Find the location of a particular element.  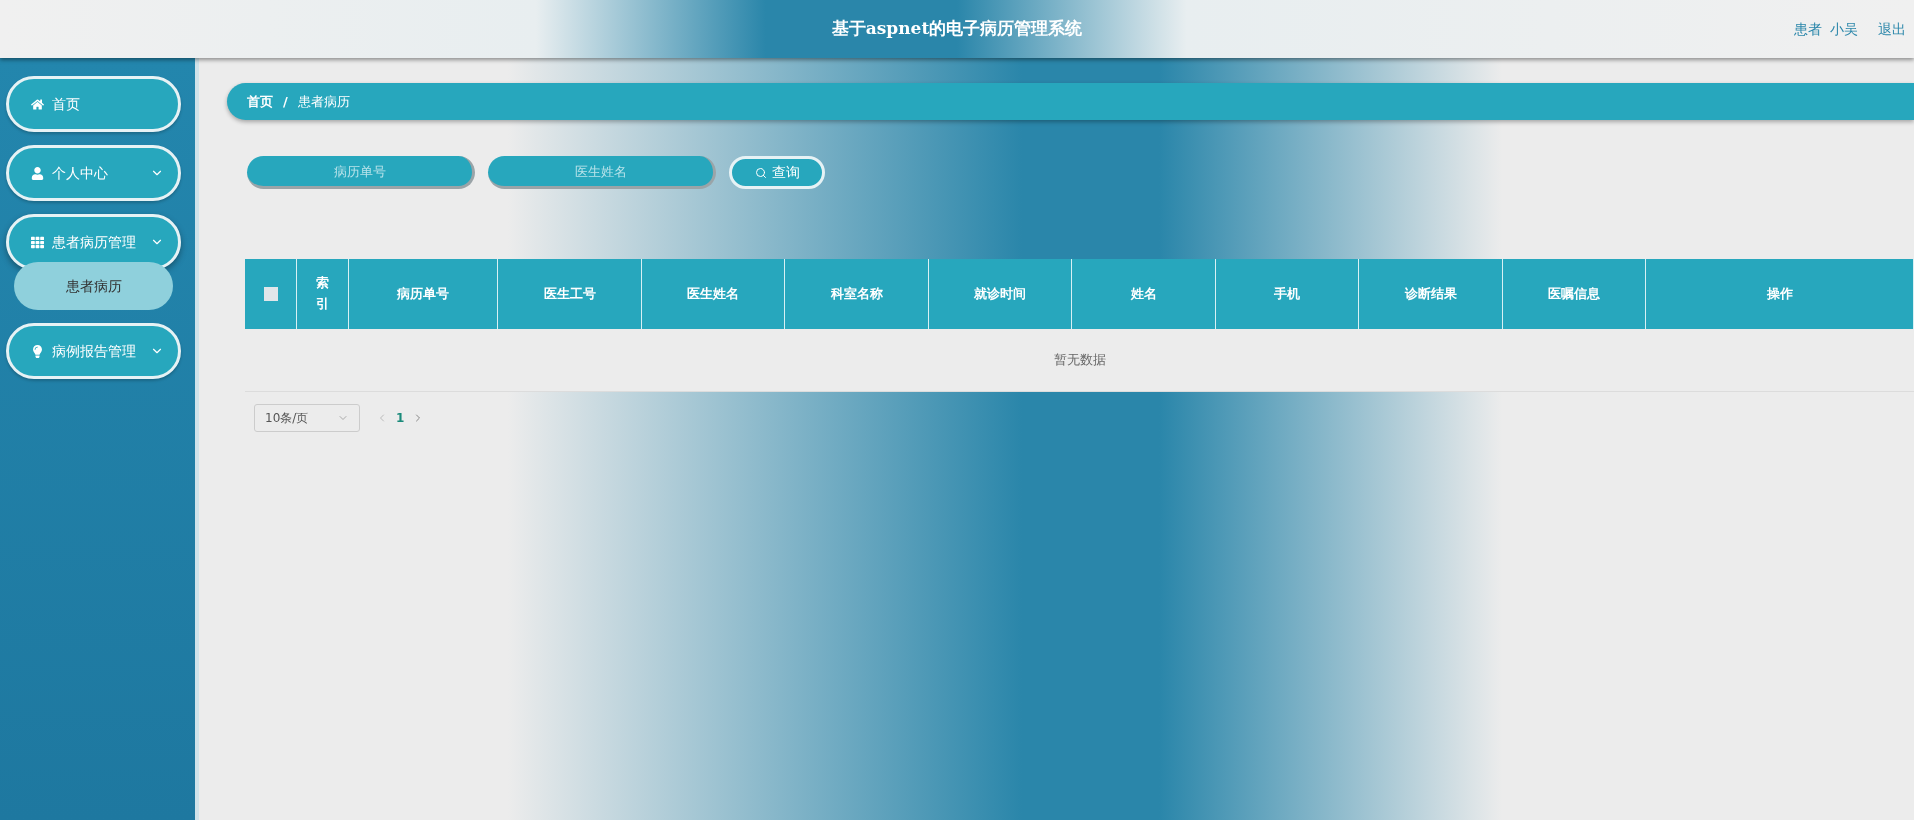

sidebar-item: 首页 is located at coordinates (93, 104).